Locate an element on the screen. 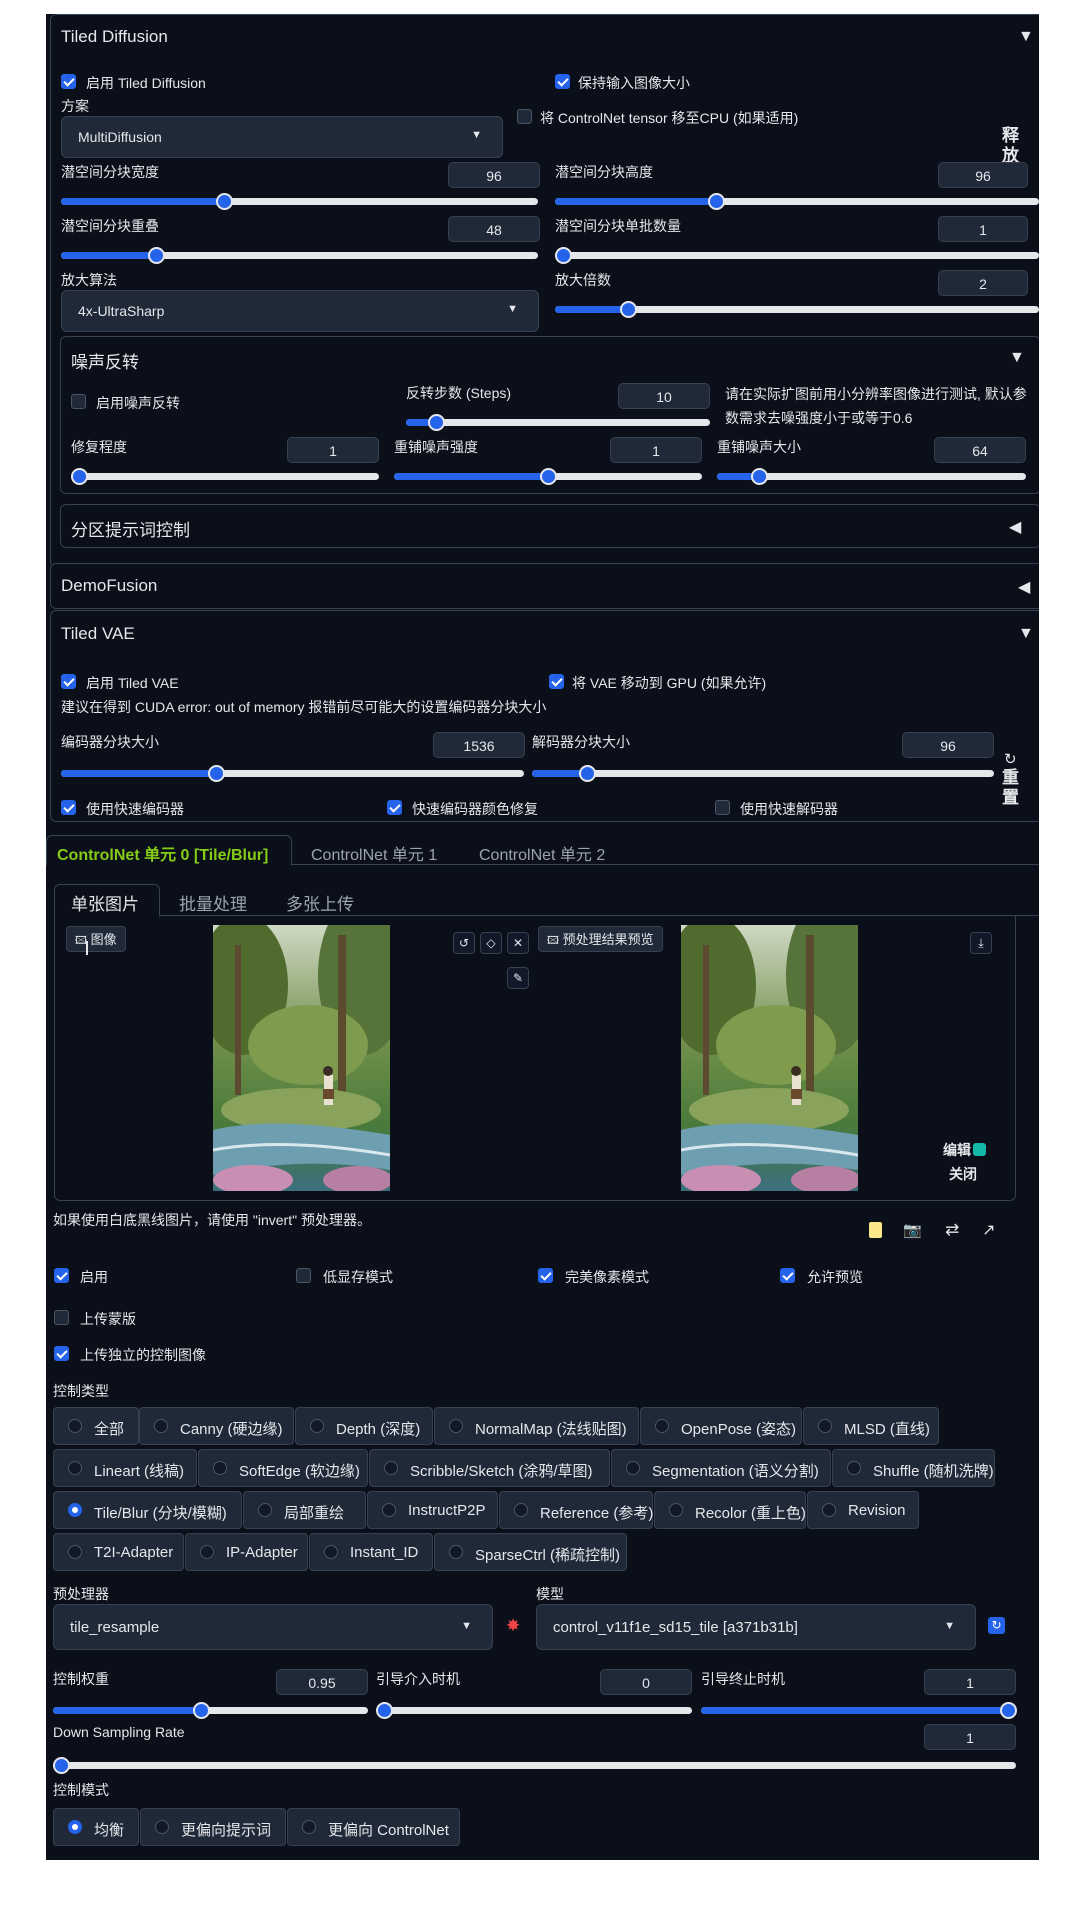 The width and height of the screenshot is (1080, 1905). control-type-recolor: Recolor (重上色) is located at coordinates (730, 1510).